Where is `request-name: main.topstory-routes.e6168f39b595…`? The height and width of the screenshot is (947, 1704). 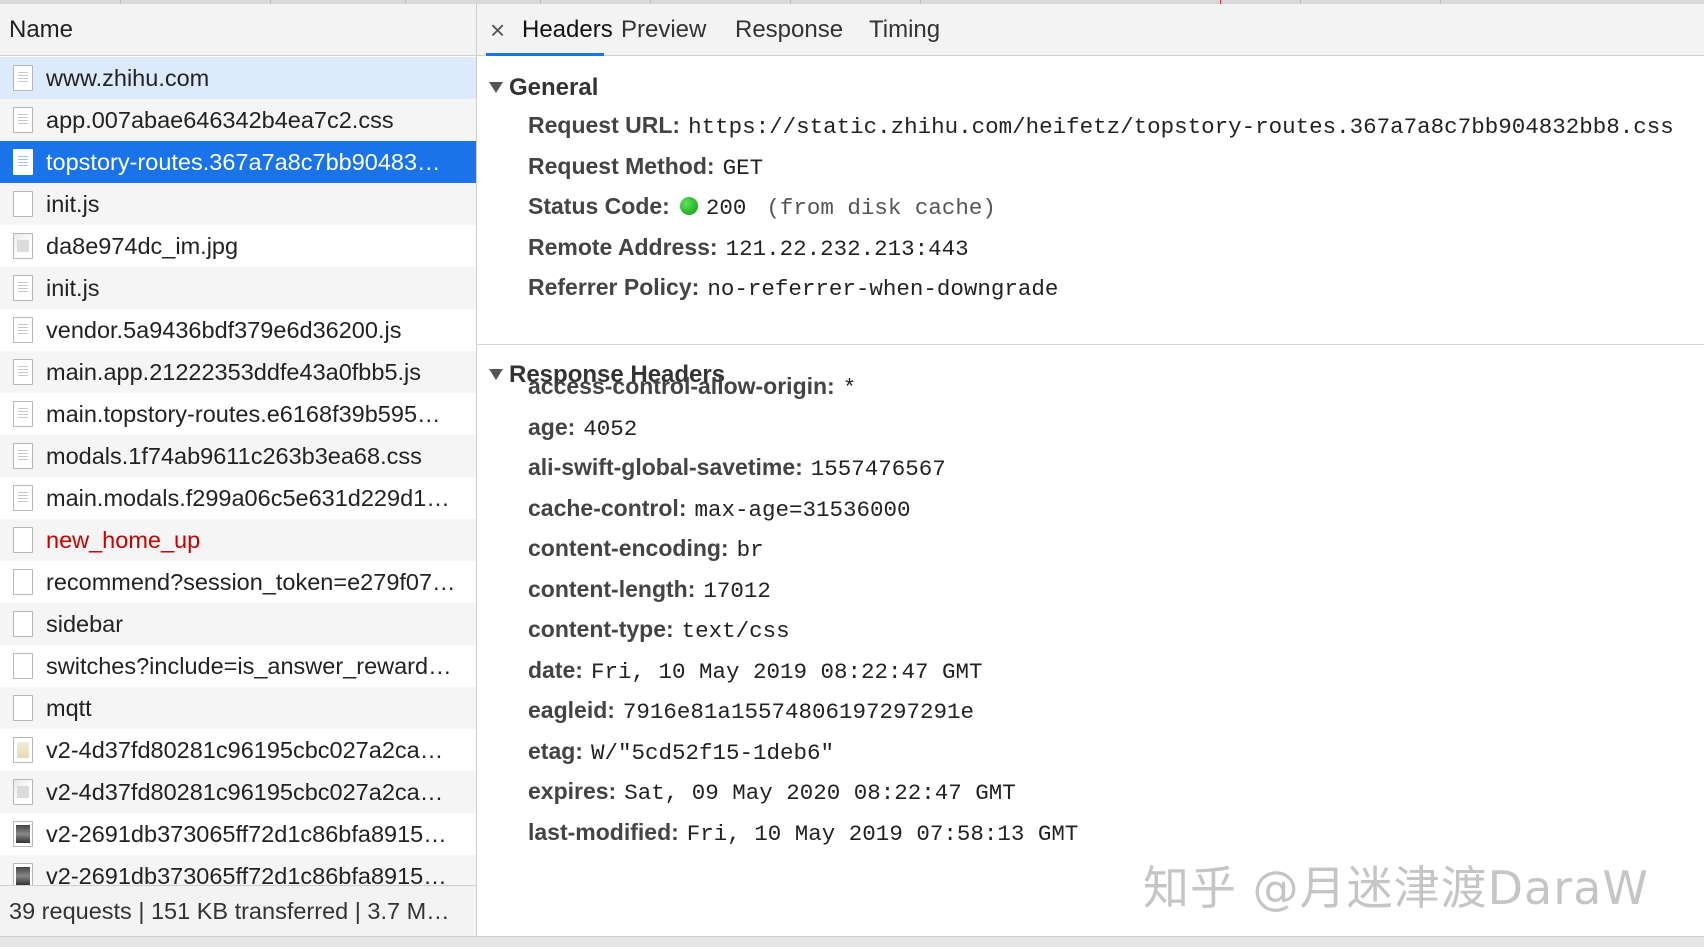
request-name: main.topstory-routes.e6168f39b595… is located at coordinates (243, 414).